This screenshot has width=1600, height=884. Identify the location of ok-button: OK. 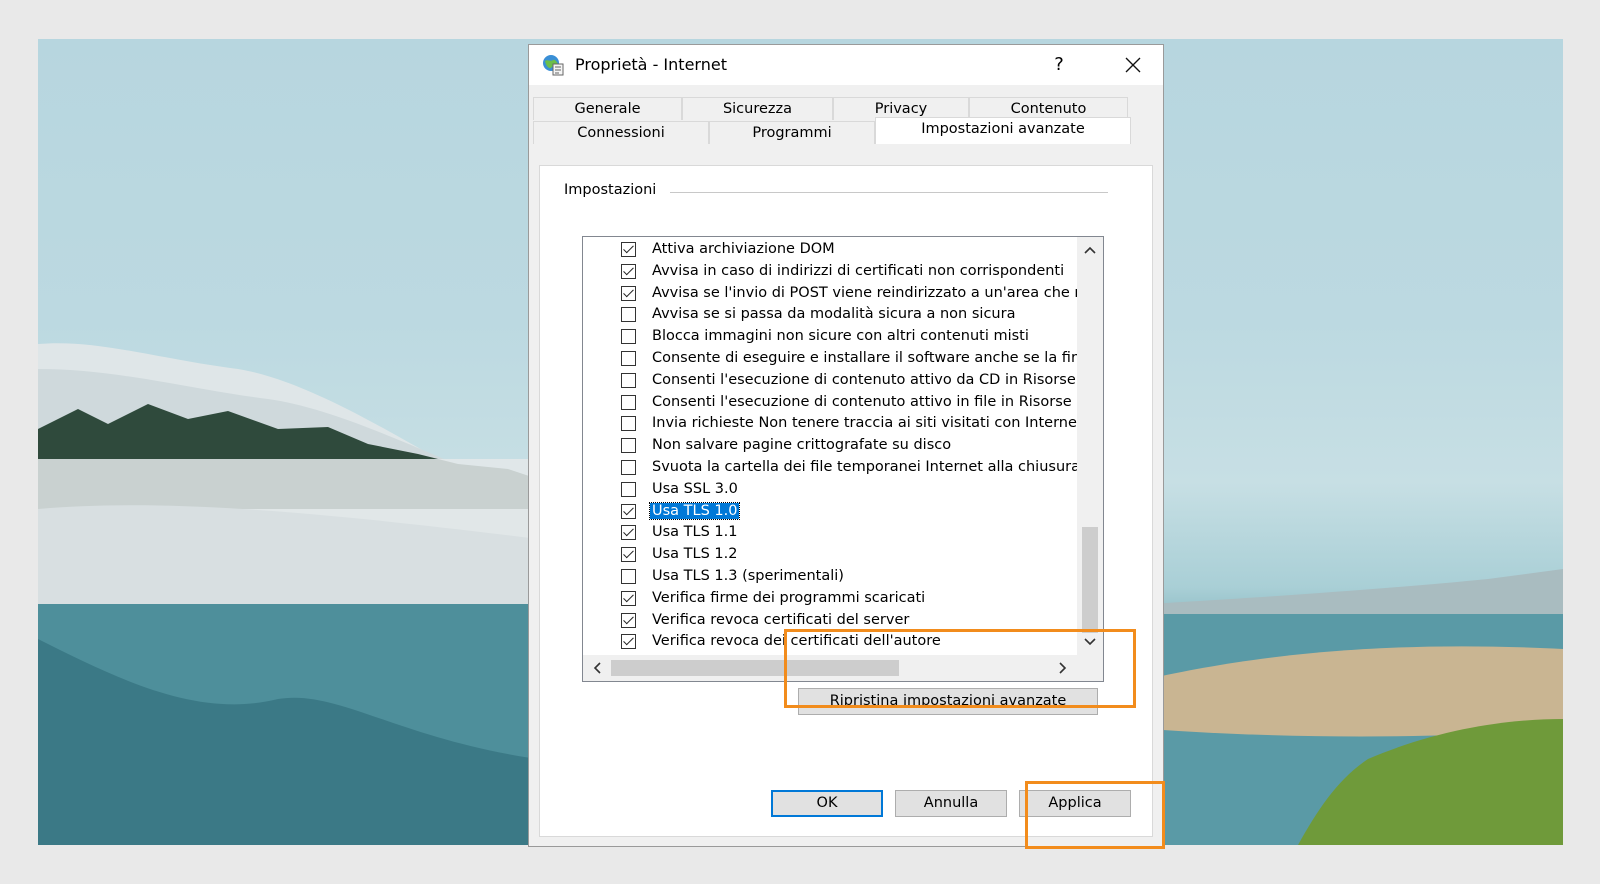
(827, 803).